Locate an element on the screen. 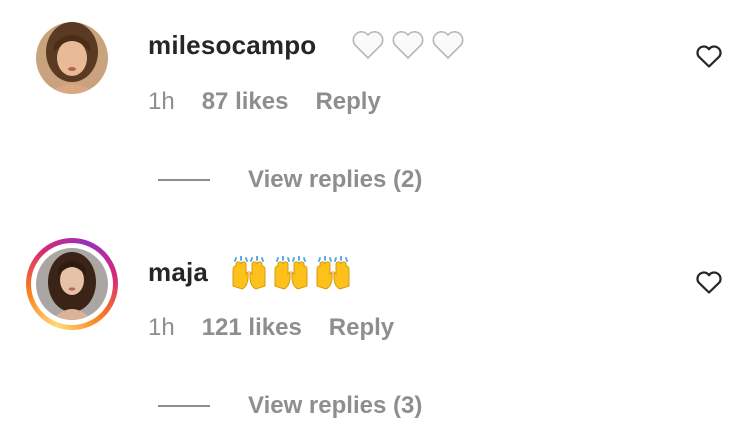 The image size is (748, 439). likes-count: 87 likes is located at coordinates (245, 102).